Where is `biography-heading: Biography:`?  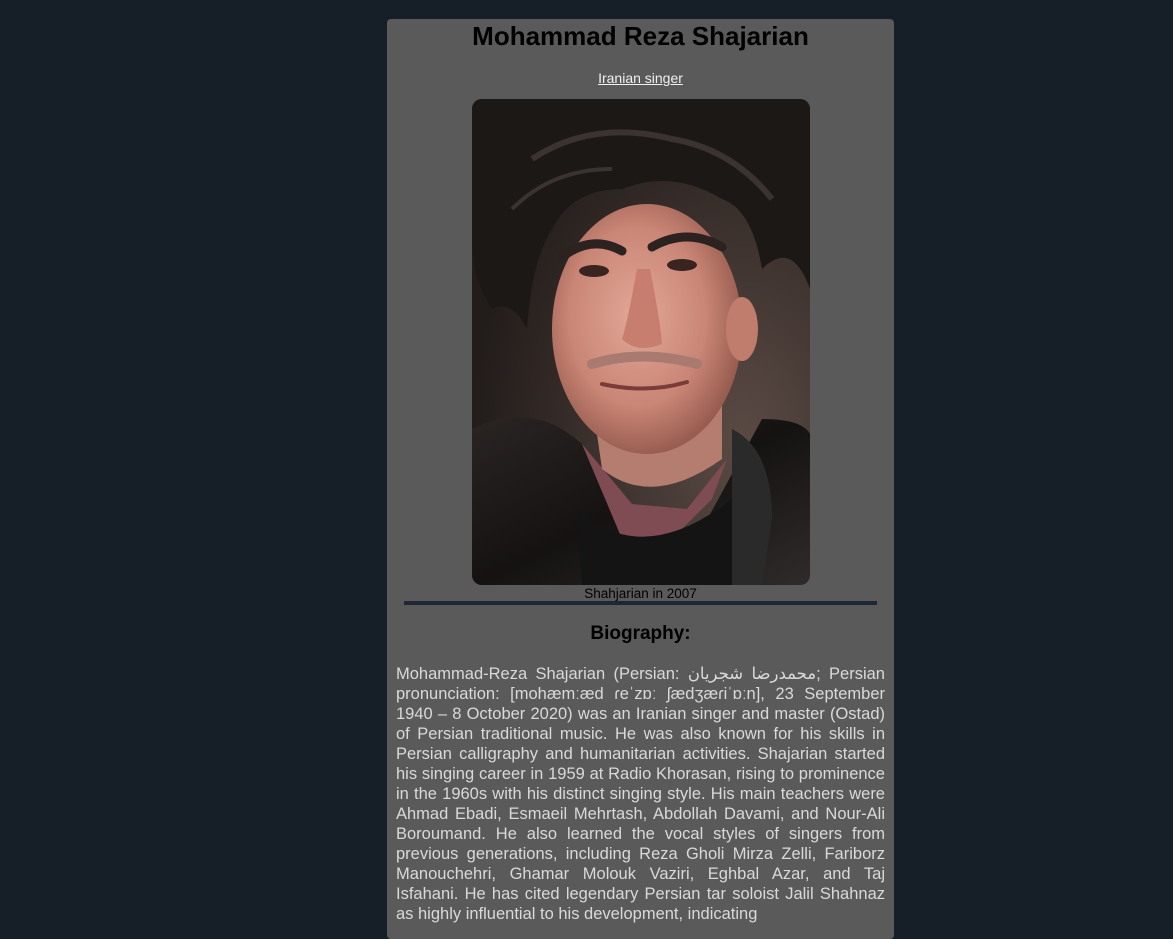 biography-heading: Biography: is located at coordinates (640, 633).